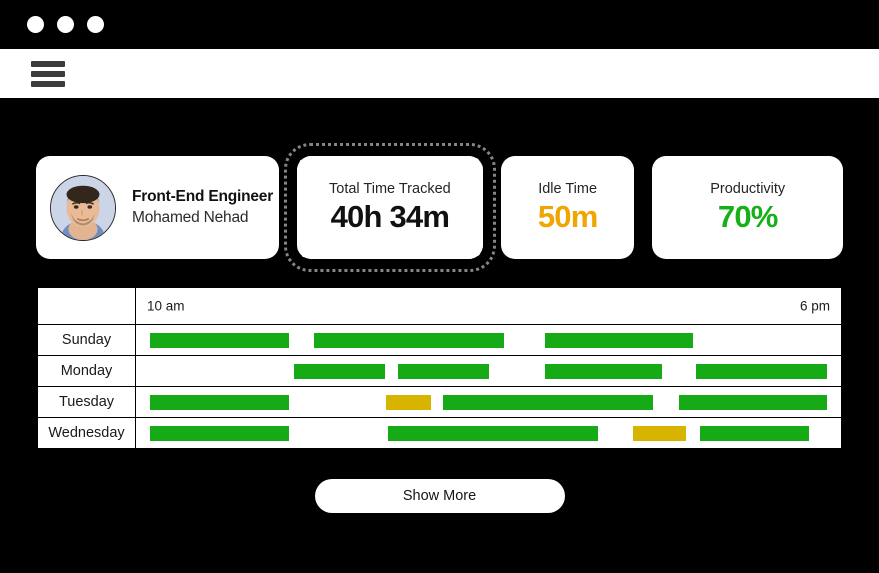  I want to click on table-row: Wednesday, so click(439, 433).